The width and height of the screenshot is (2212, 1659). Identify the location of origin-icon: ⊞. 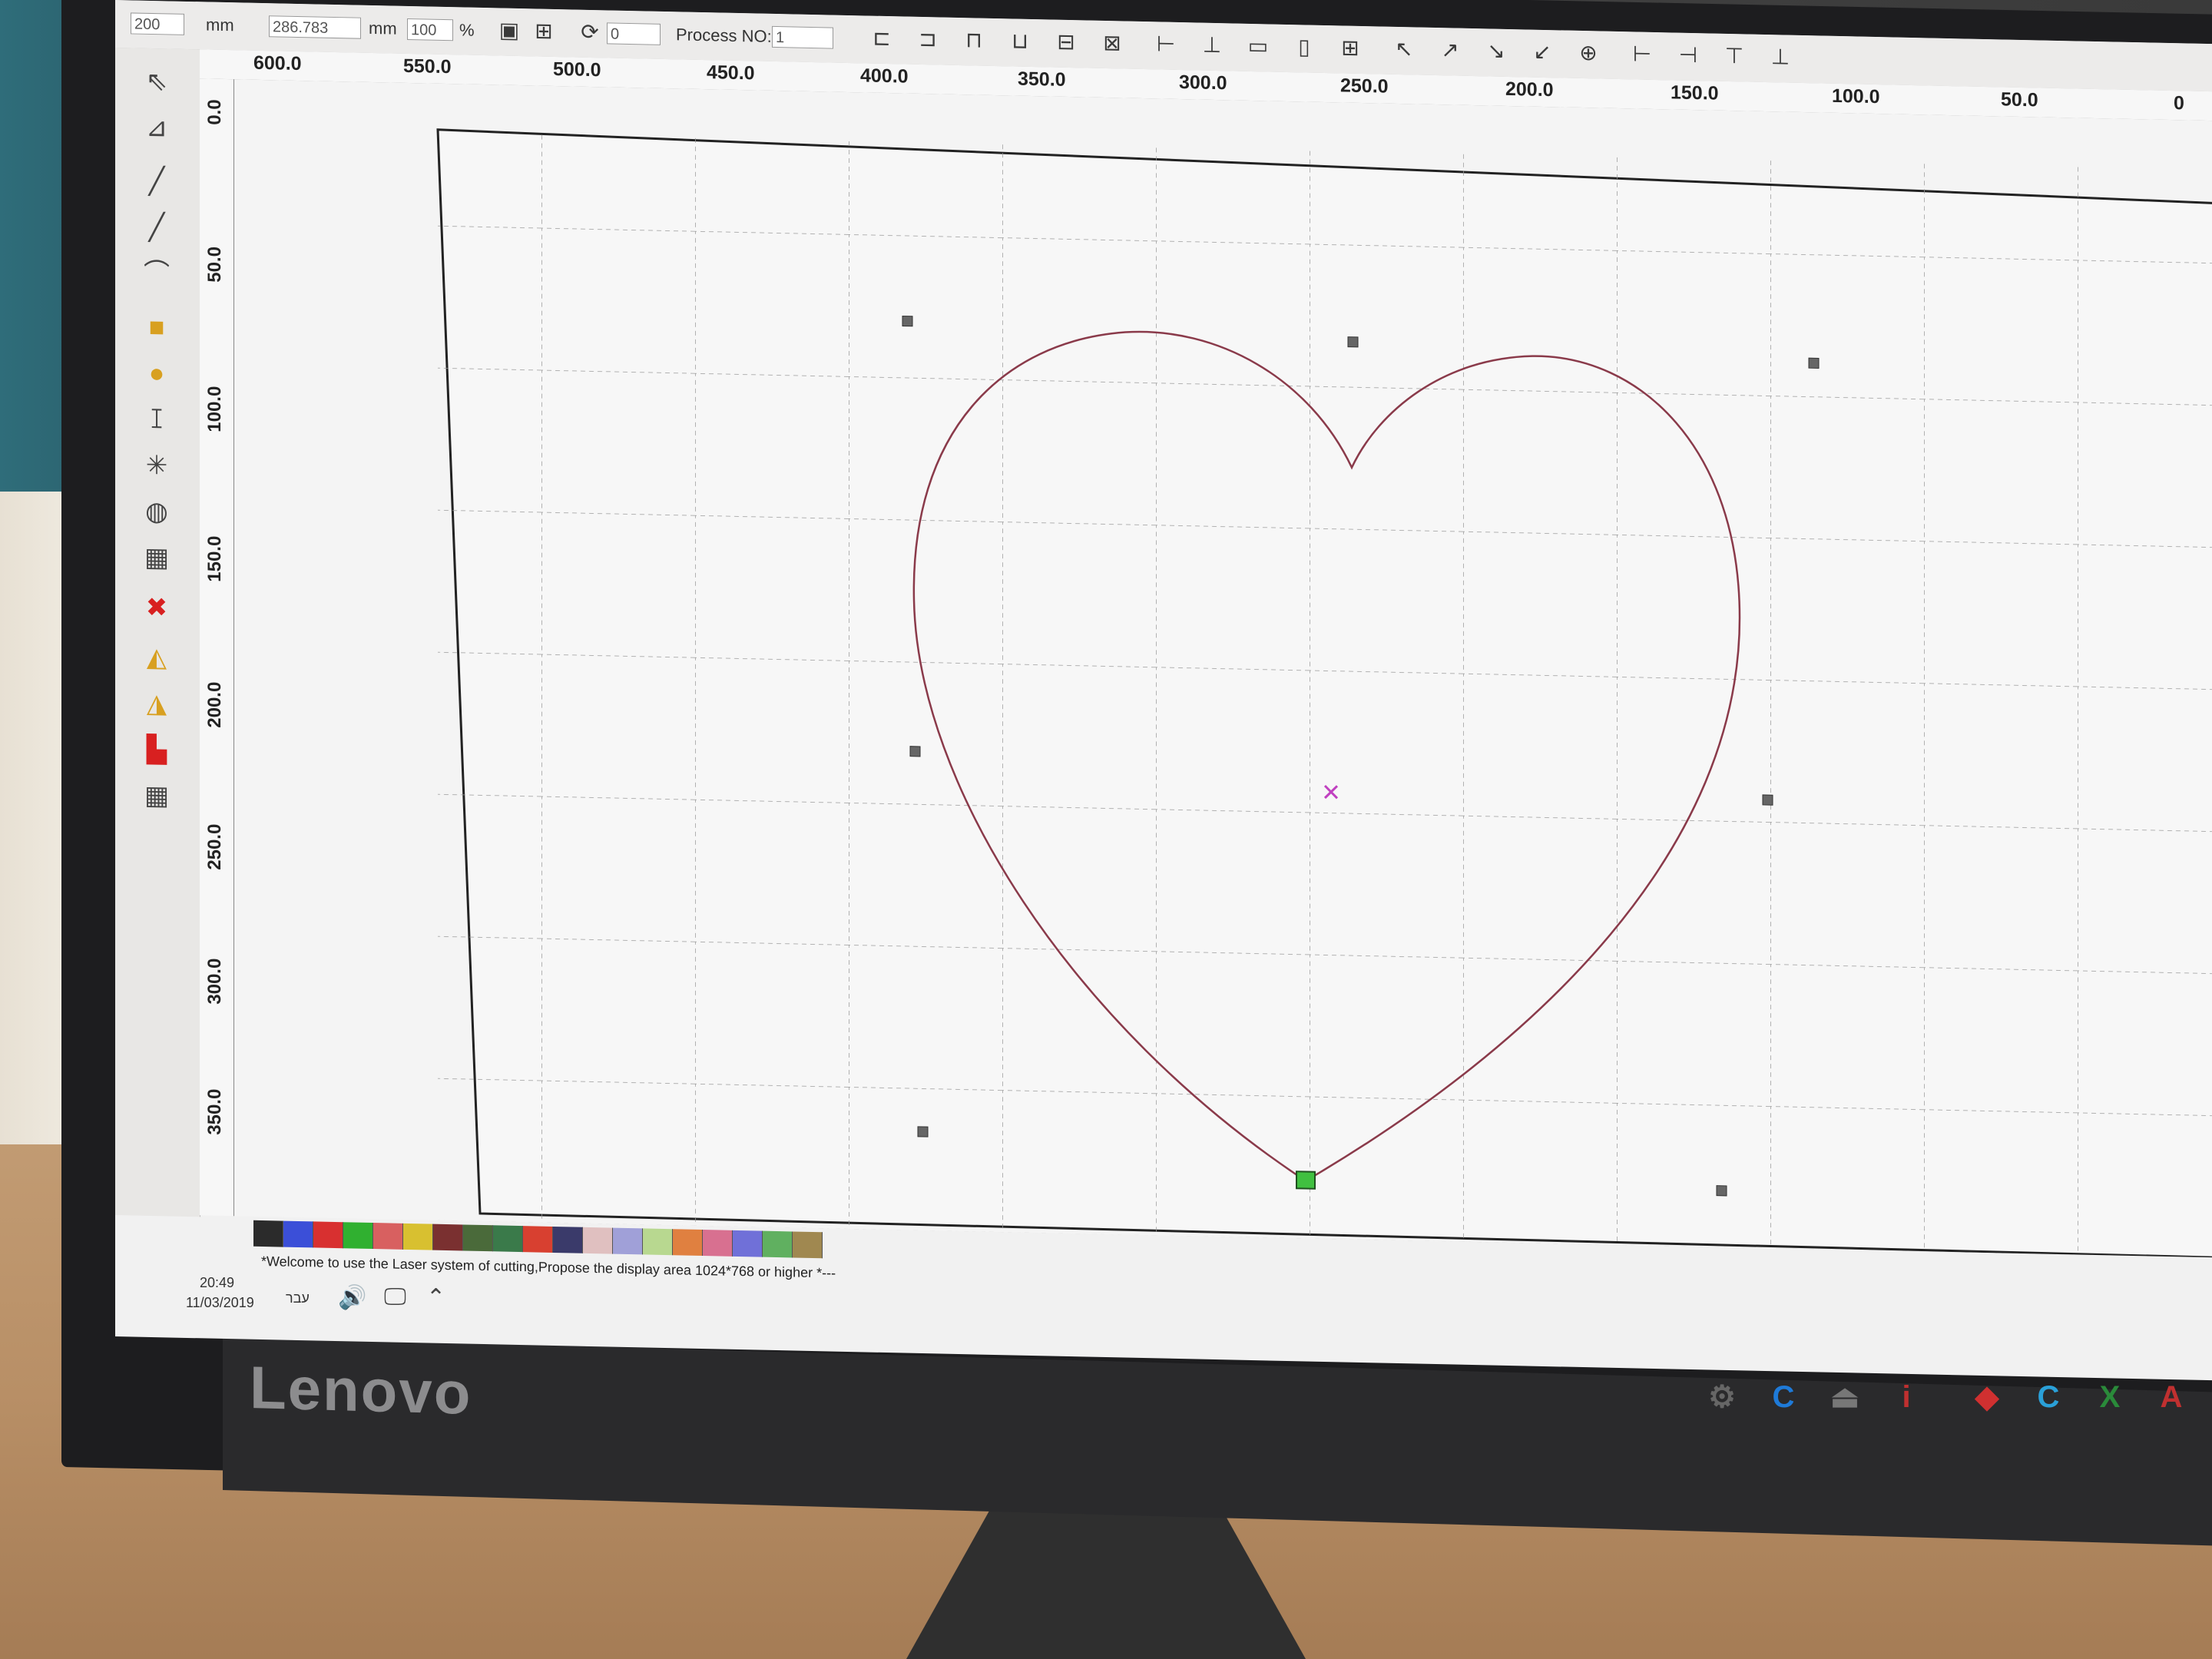
(544, 31).